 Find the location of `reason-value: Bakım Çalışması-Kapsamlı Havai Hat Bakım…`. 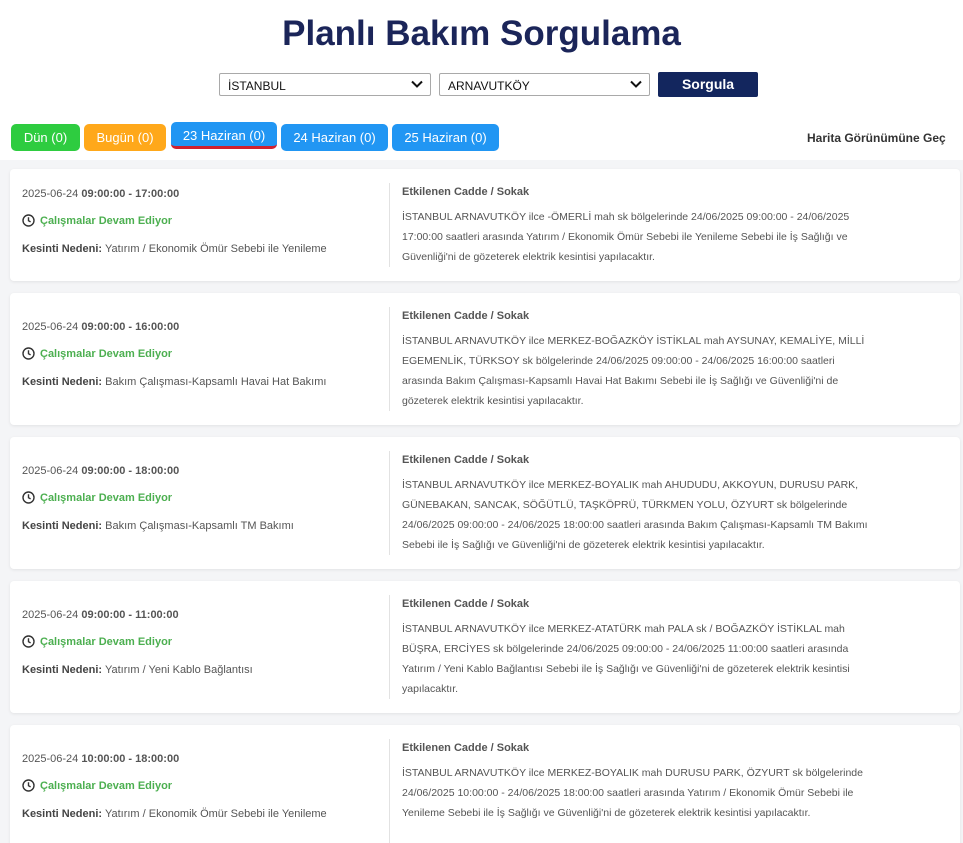

reason-value: Bakım Çalışması-Kapsamlı Havai Hat Bakım… is located at coordinates (216, 382).